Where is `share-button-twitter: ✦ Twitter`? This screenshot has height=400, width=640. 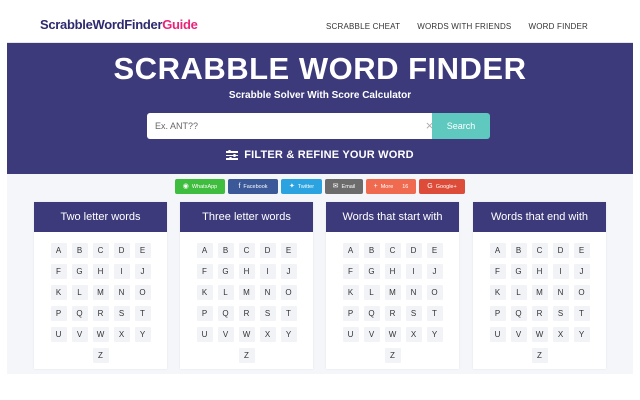
share-button-twitter: ✦ Twitter is located at coordinates (301, 186).